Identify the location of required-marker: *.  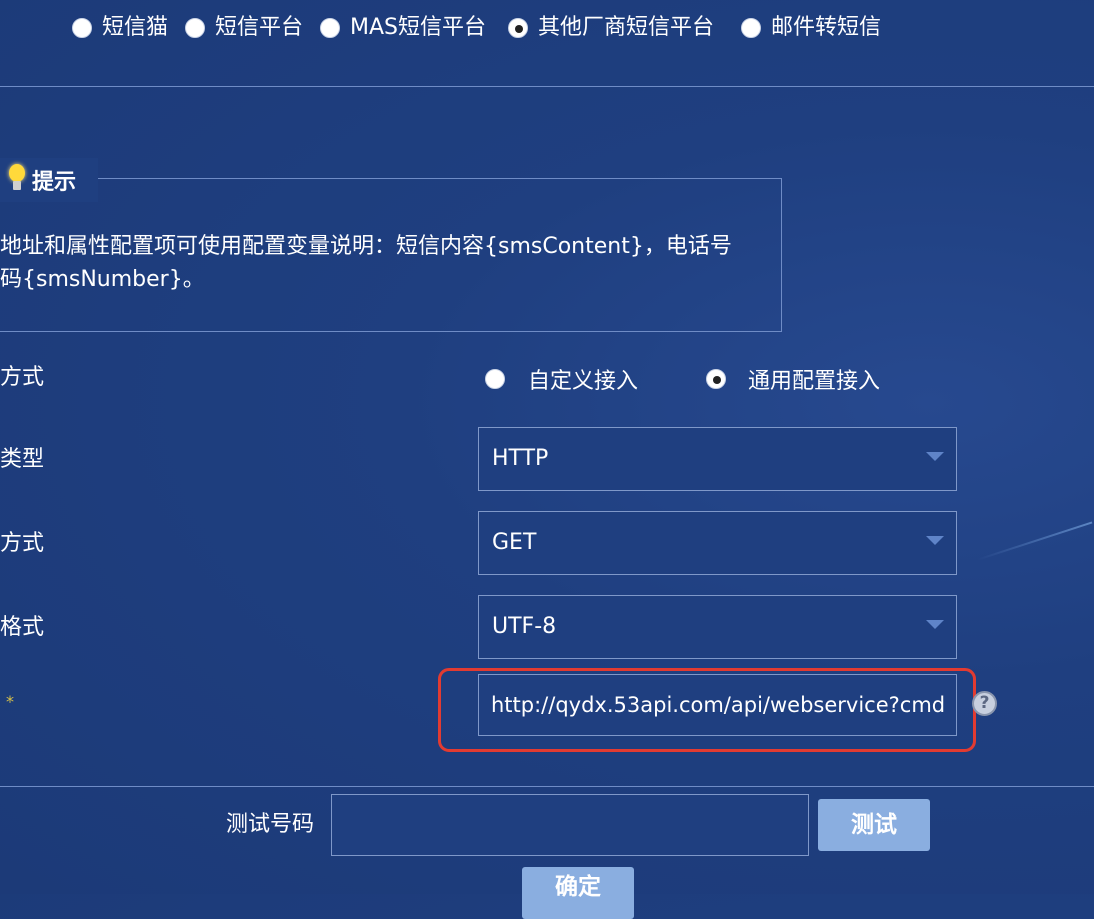
(10, 701).